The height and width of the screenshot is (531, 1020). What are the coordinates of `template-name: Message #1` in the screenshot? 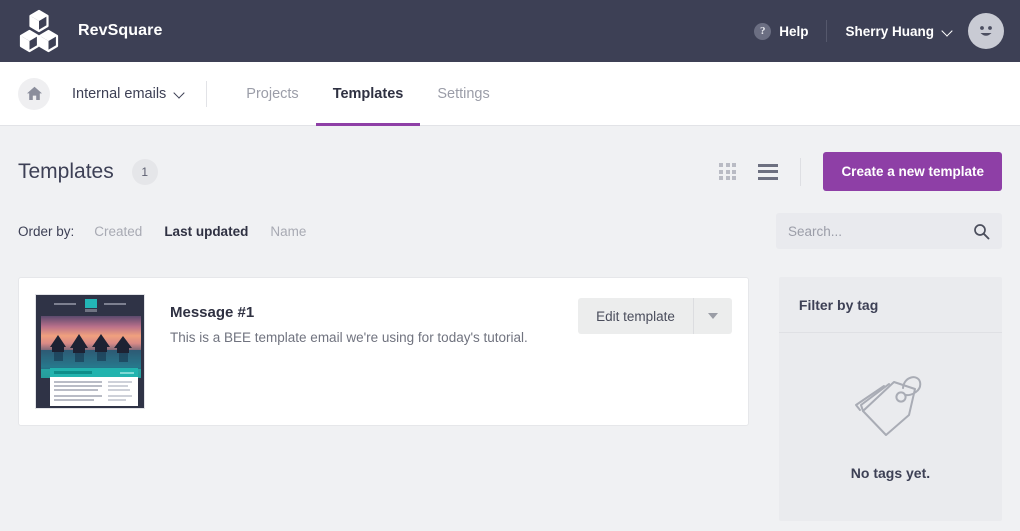 It's located at (212, 312).